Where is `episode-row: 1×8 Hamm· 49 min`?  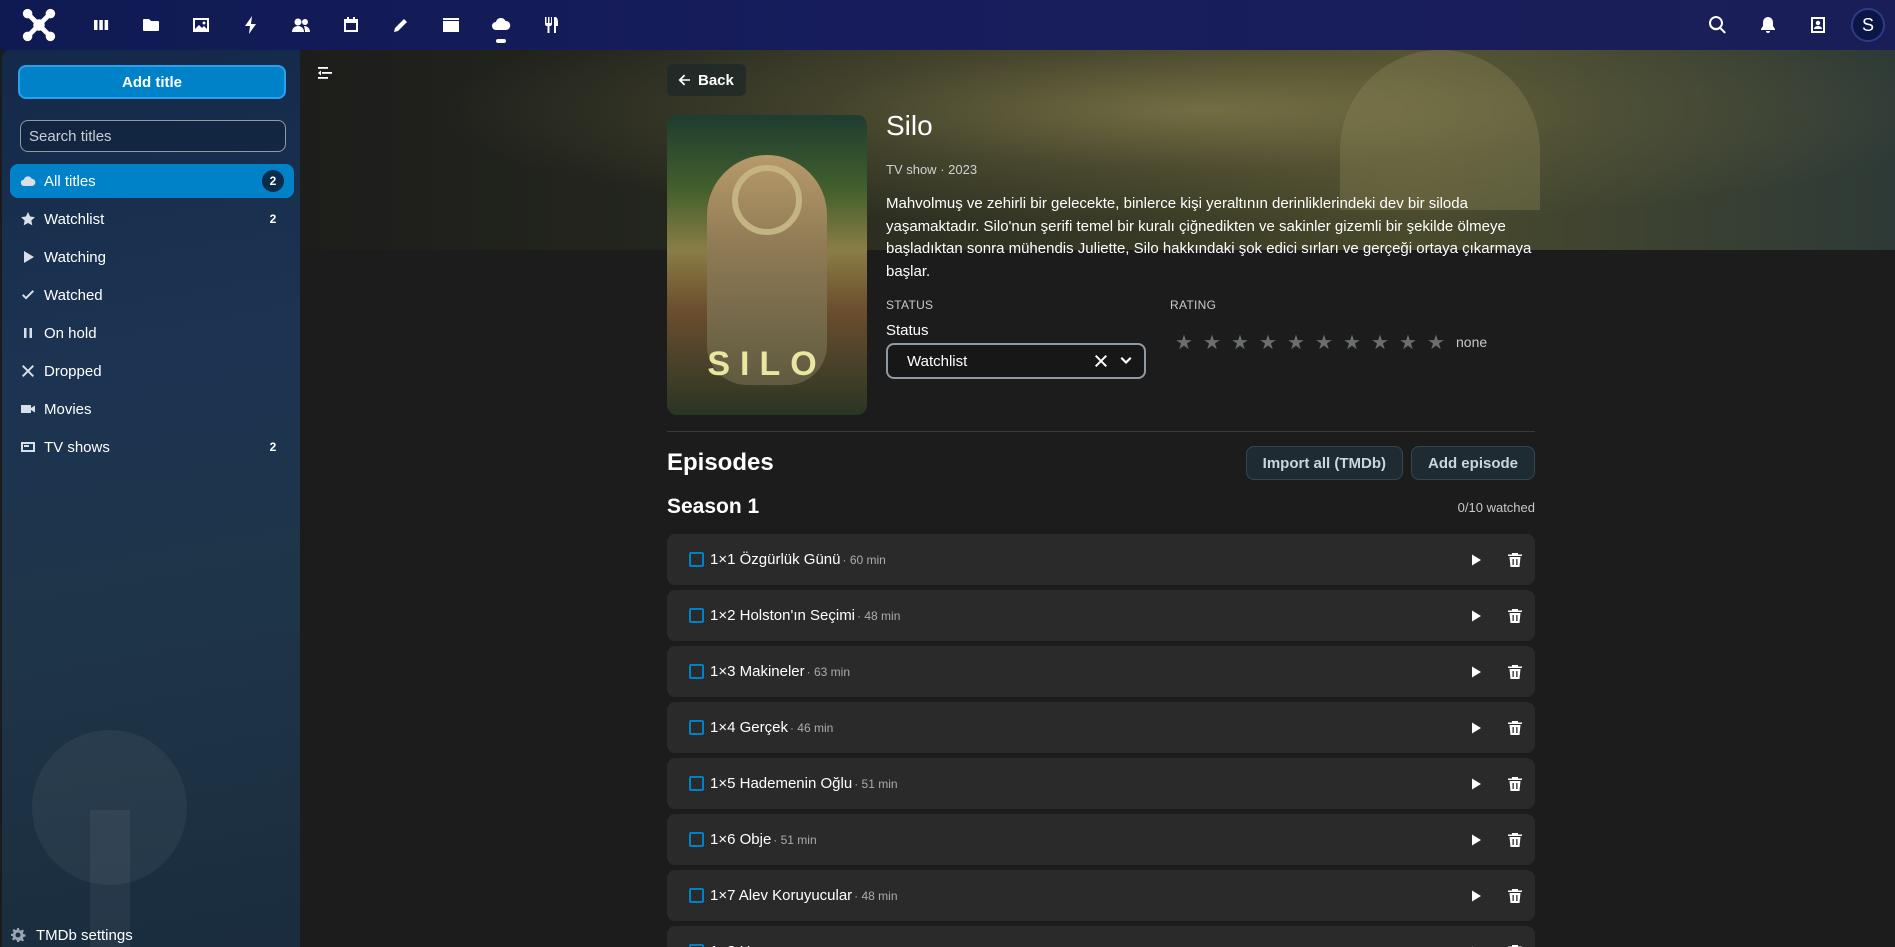 episode-row: 1×8 Hamm· 49 min is located at coordinates (1101, 936).